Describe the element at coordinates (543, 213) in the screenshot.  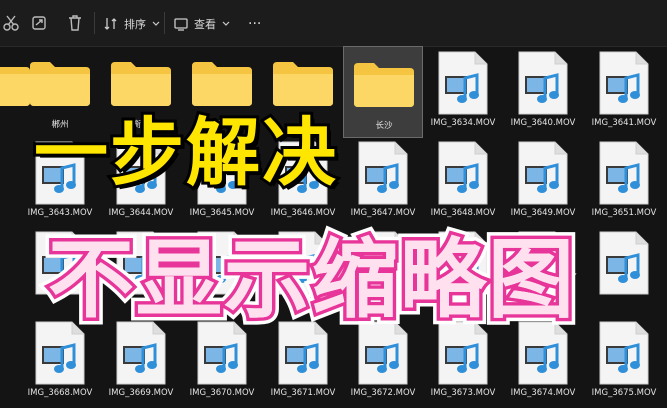
I see `file-label: IMG_3649.MOV` at that location.